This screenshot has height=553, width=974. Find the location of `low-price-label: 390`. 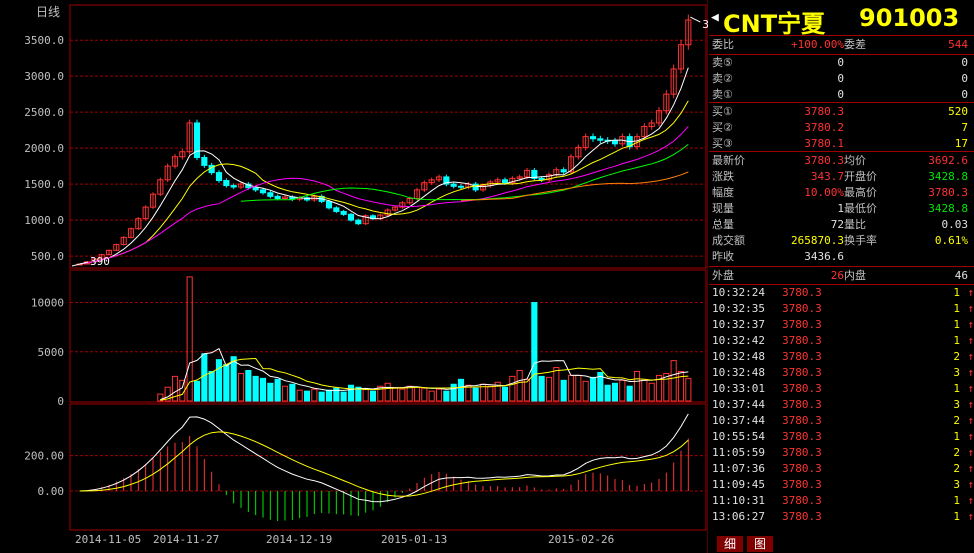

low-price-label: 390 is located at coordinates (100, 261).